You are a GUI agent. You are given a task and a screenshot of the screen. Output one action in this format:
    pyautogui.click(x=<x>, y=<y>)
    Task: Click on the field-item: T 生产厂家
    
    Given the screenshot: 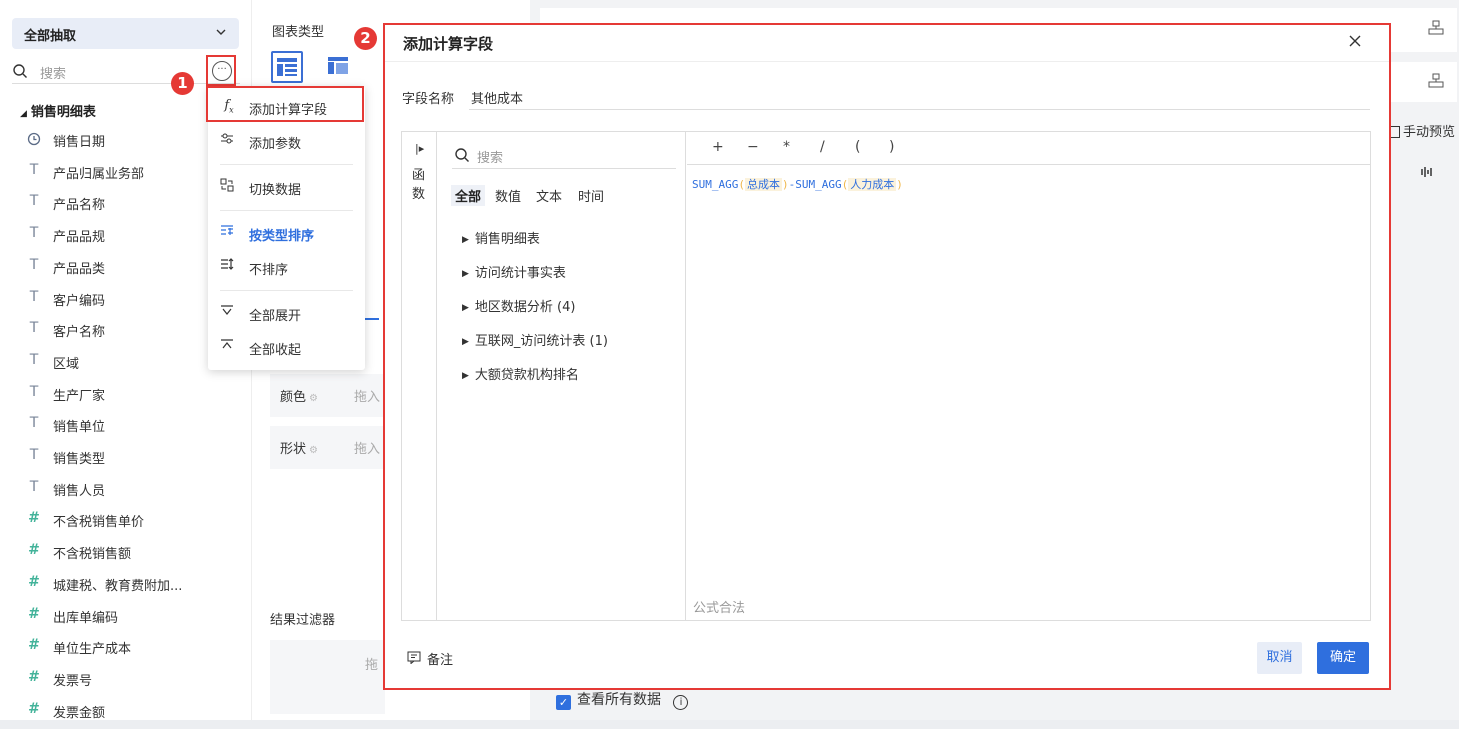 What is the action you would take?
    pyautogui.click(x=126, y=394)
    